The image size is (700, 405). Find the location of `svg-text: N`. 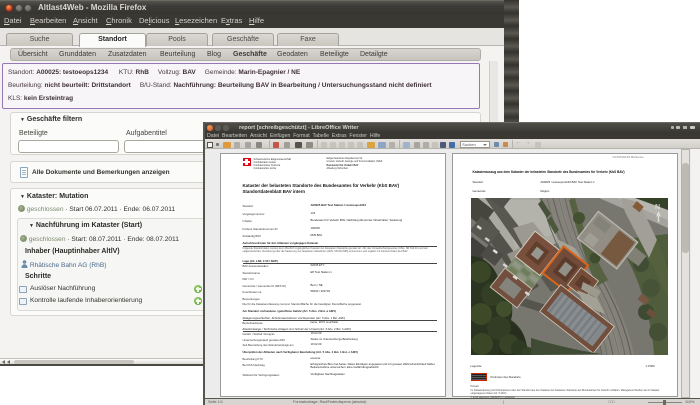

svg-text: N is located at coordinates (657, 207).